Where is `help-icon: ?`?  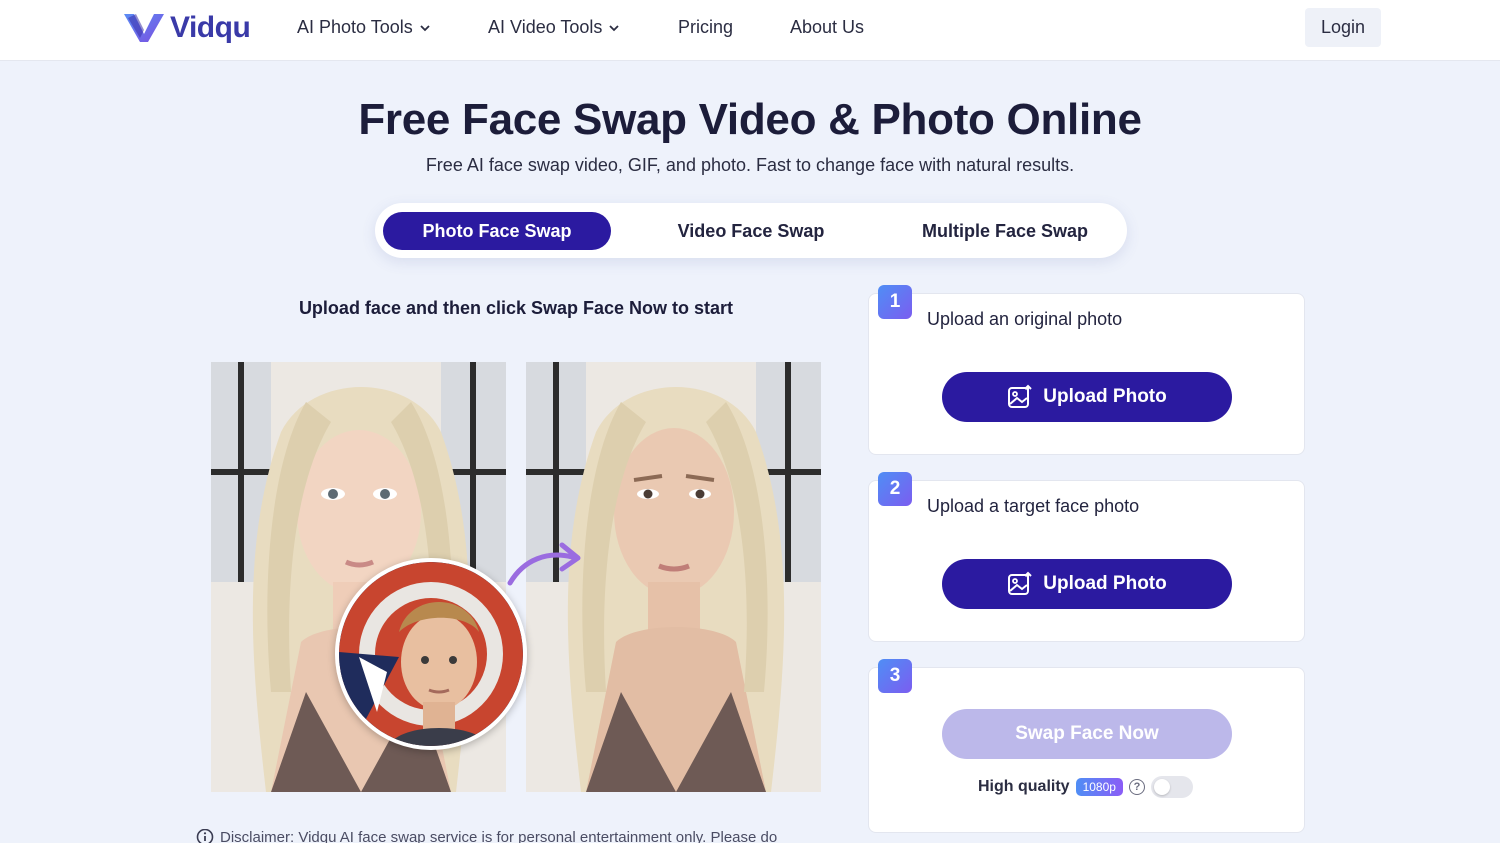 help-icon: ? is located at coordinates (1136, 787).